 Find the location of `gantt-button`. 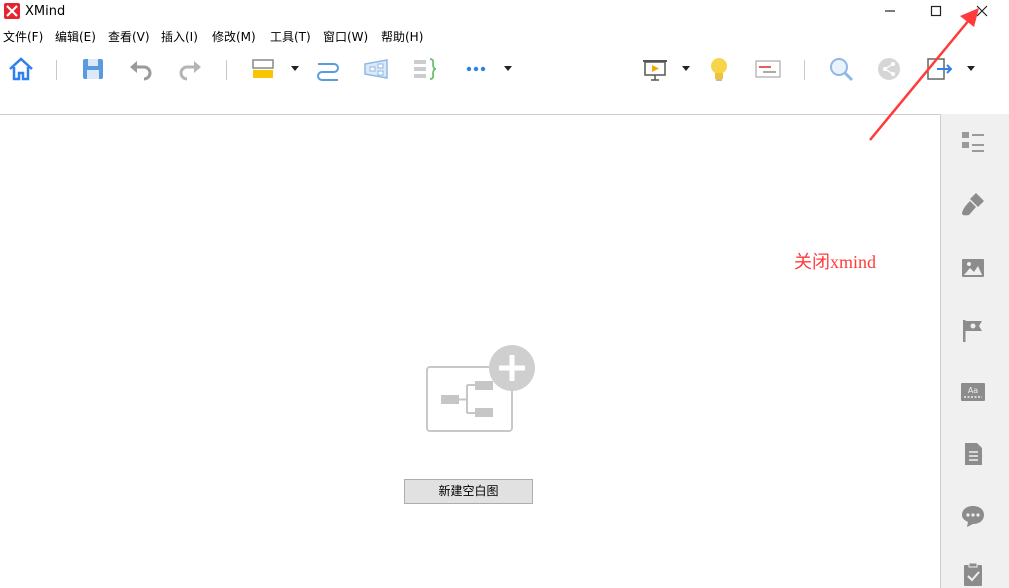

gantt-button is located at coordinates (768, 69).